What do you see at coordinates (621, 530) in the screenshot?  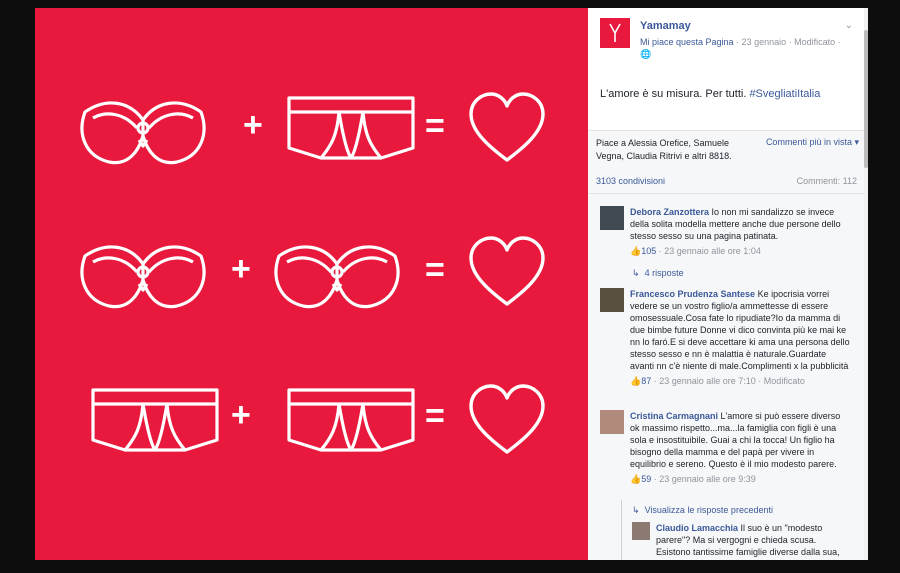 I see `thread-line` at bounding box center [621, 530].